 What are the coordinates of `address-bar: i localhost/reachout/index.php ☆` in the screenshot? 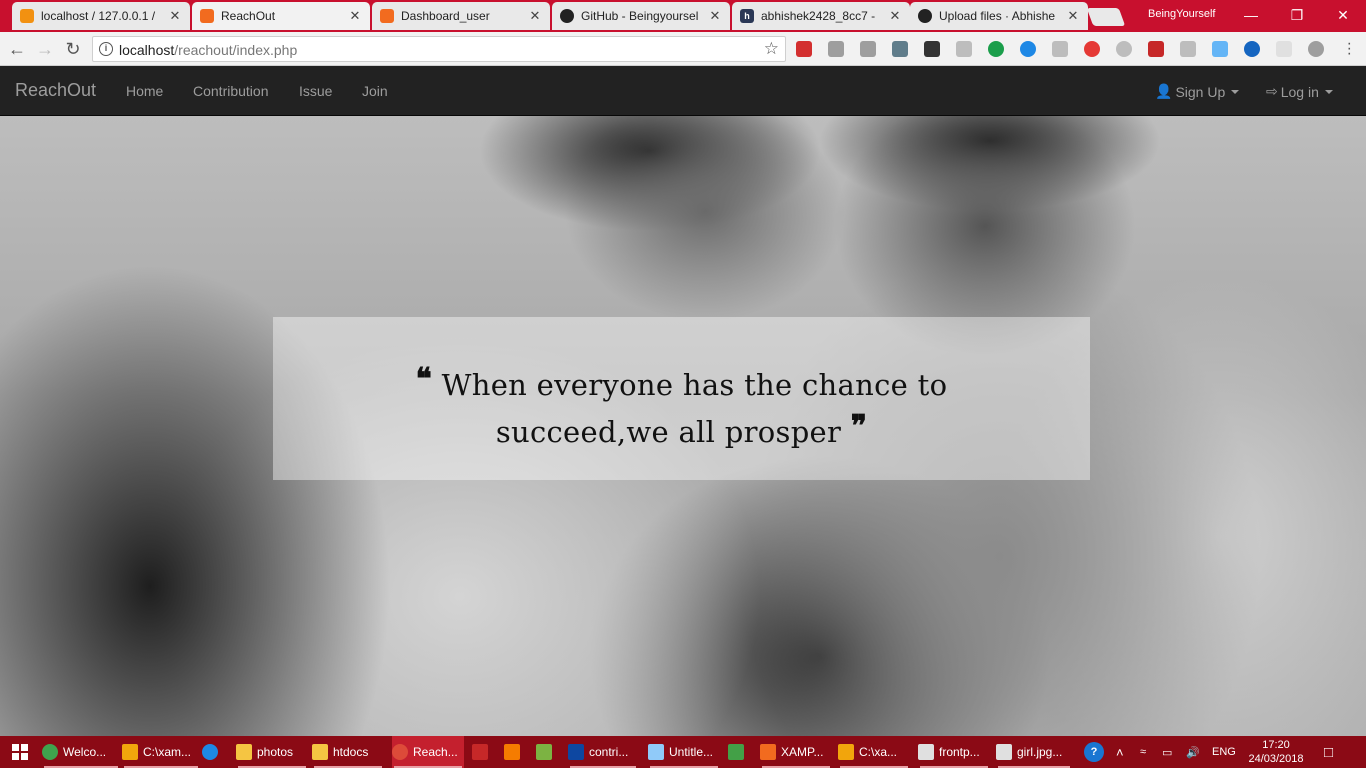 It's located at (439, 49).